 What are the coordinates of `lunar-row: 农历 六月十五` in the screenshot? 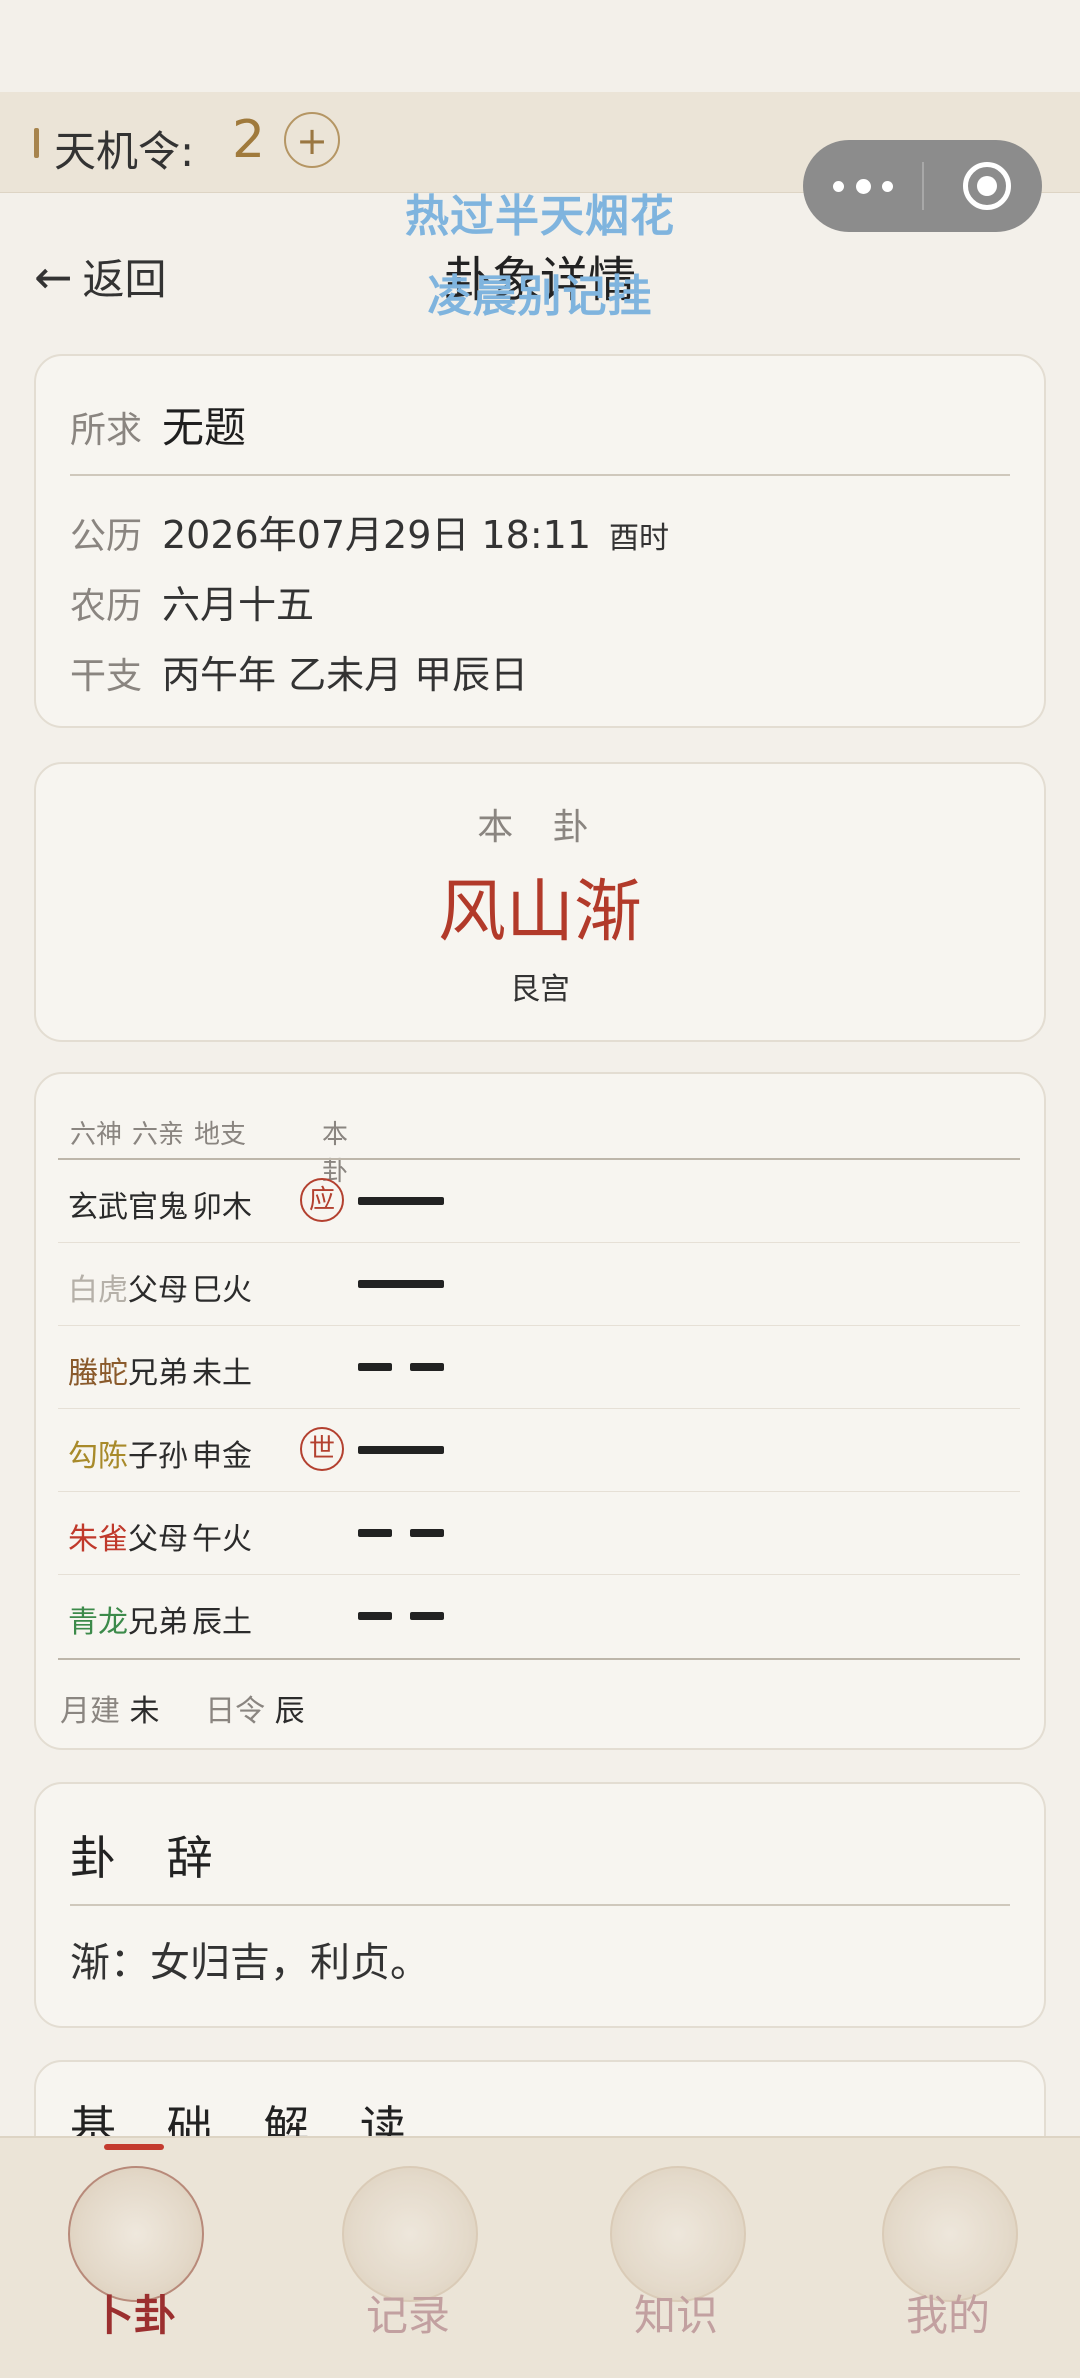 It's located at (192, 601).